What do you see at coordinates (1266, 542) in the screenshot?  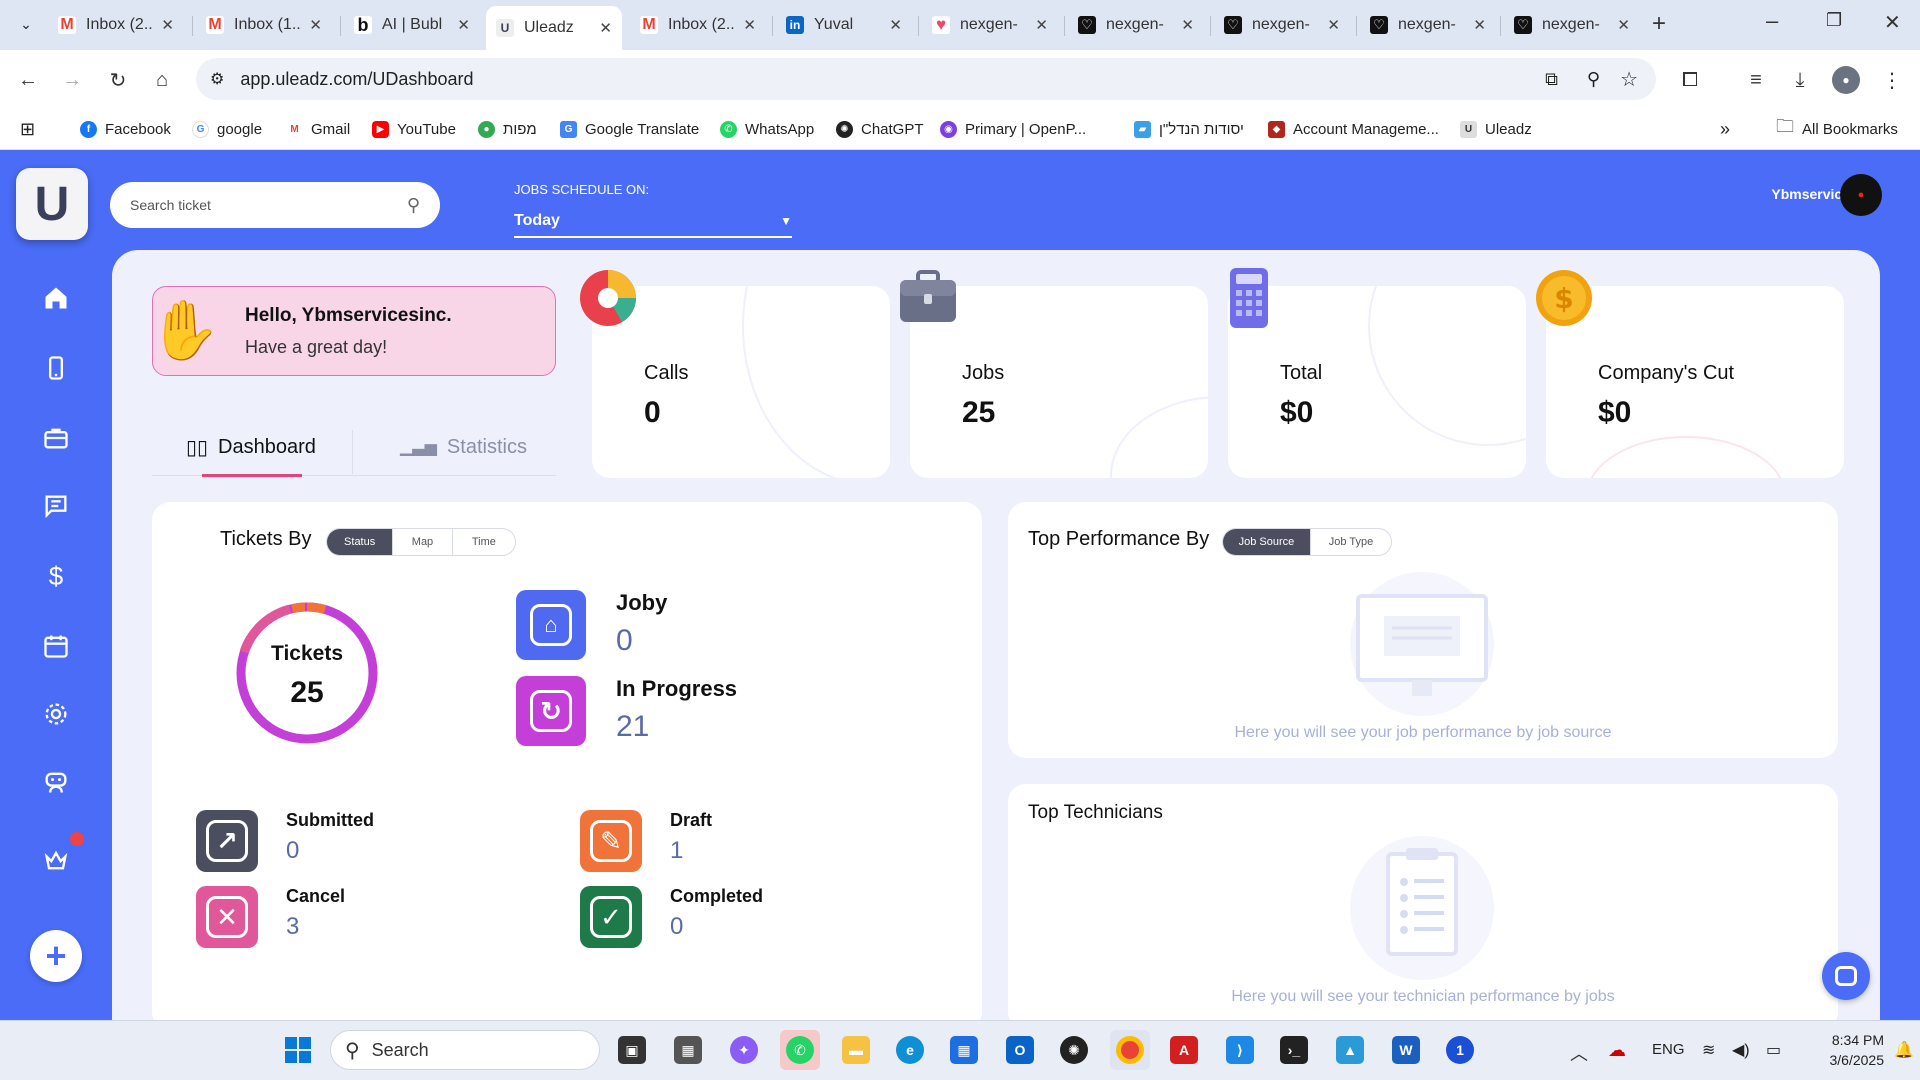 I see `filter-job-source: Job Source` at bounding box center [1266, 542].